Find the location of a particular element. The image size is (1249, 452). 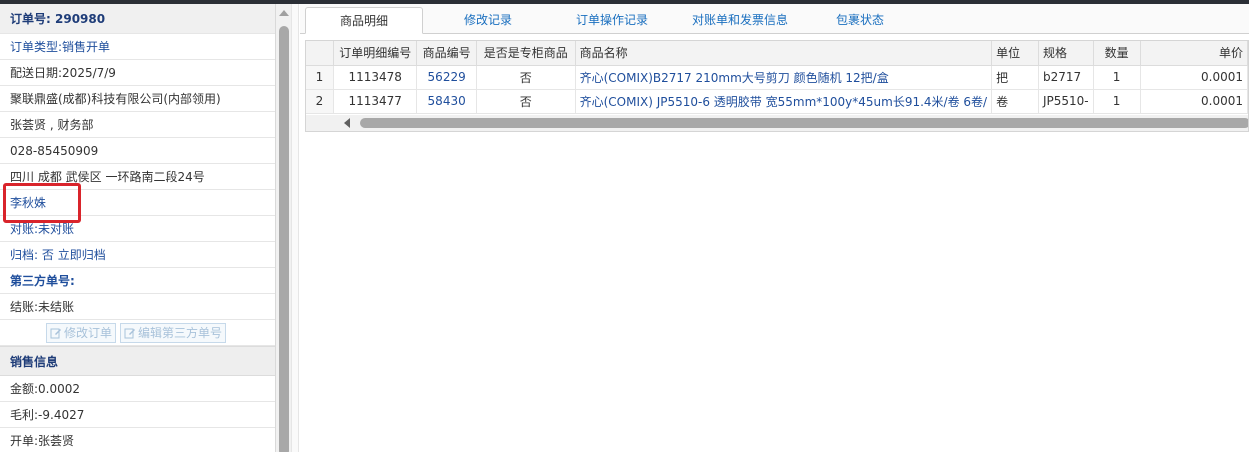

delivery-date: 配送日期:2025/7/9 is located at coordinates (137, 73).